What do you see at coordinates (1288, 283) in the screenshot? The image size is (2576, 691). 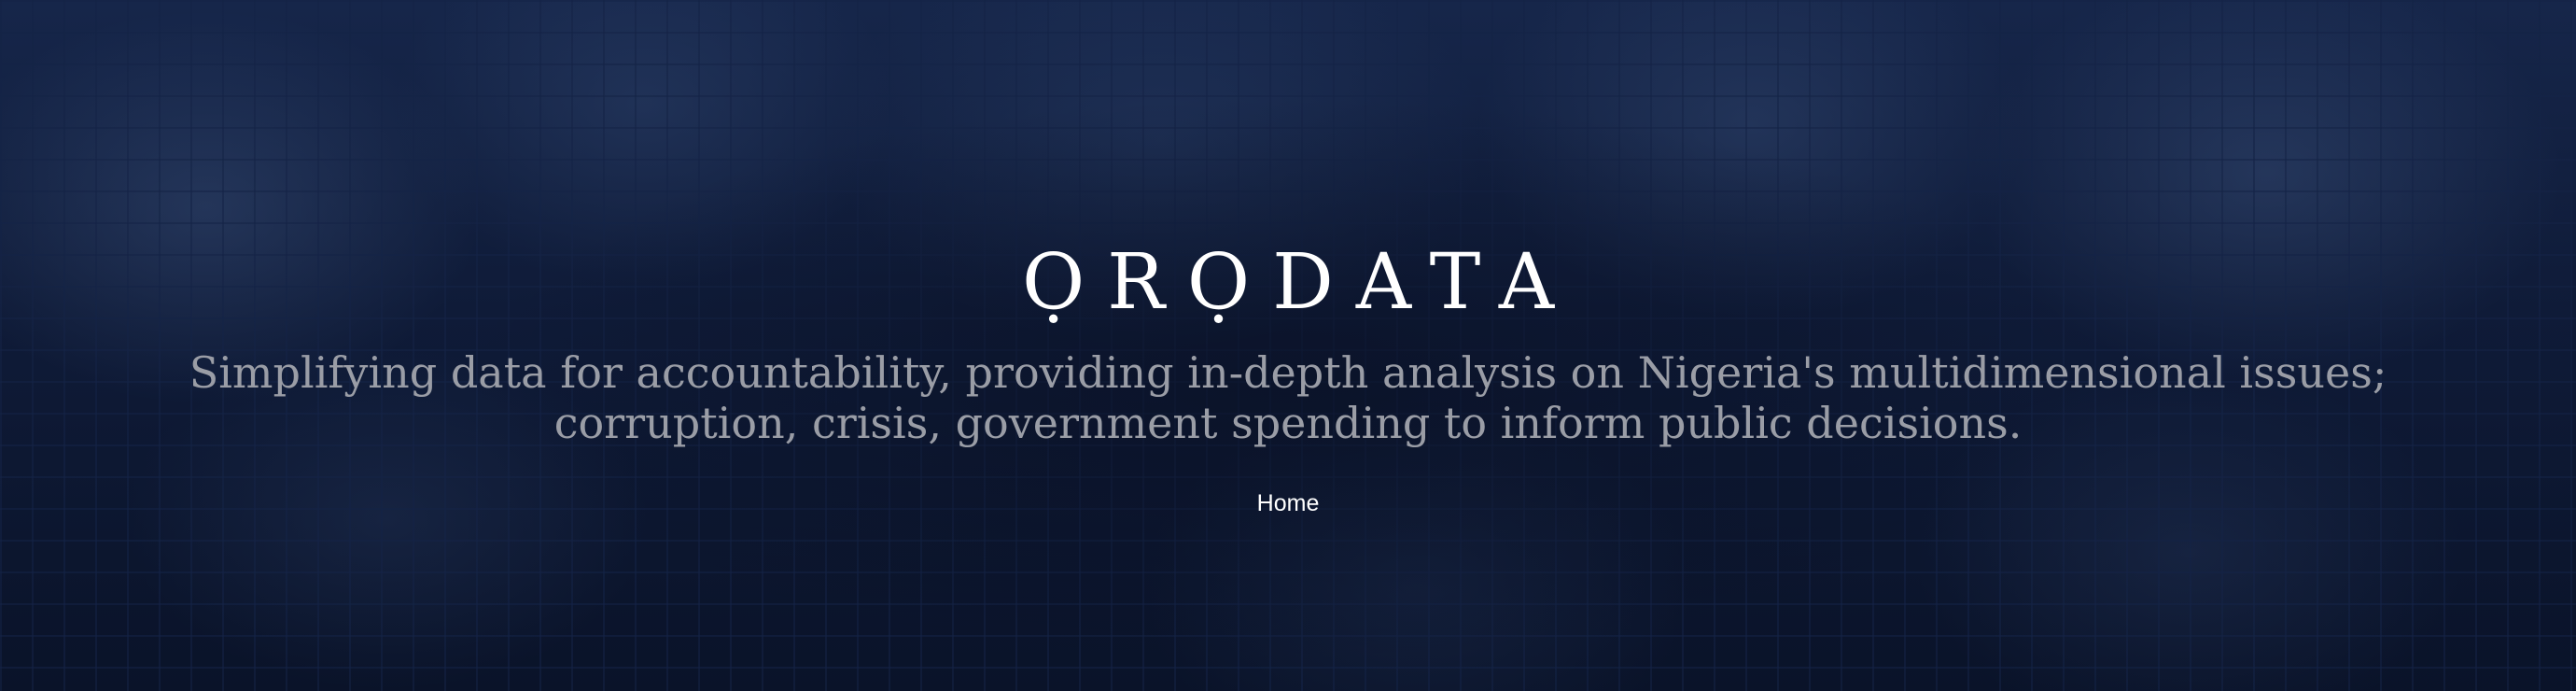 I see `site-logo: ỌRỌDATA` at bounding box center [1288, 283].